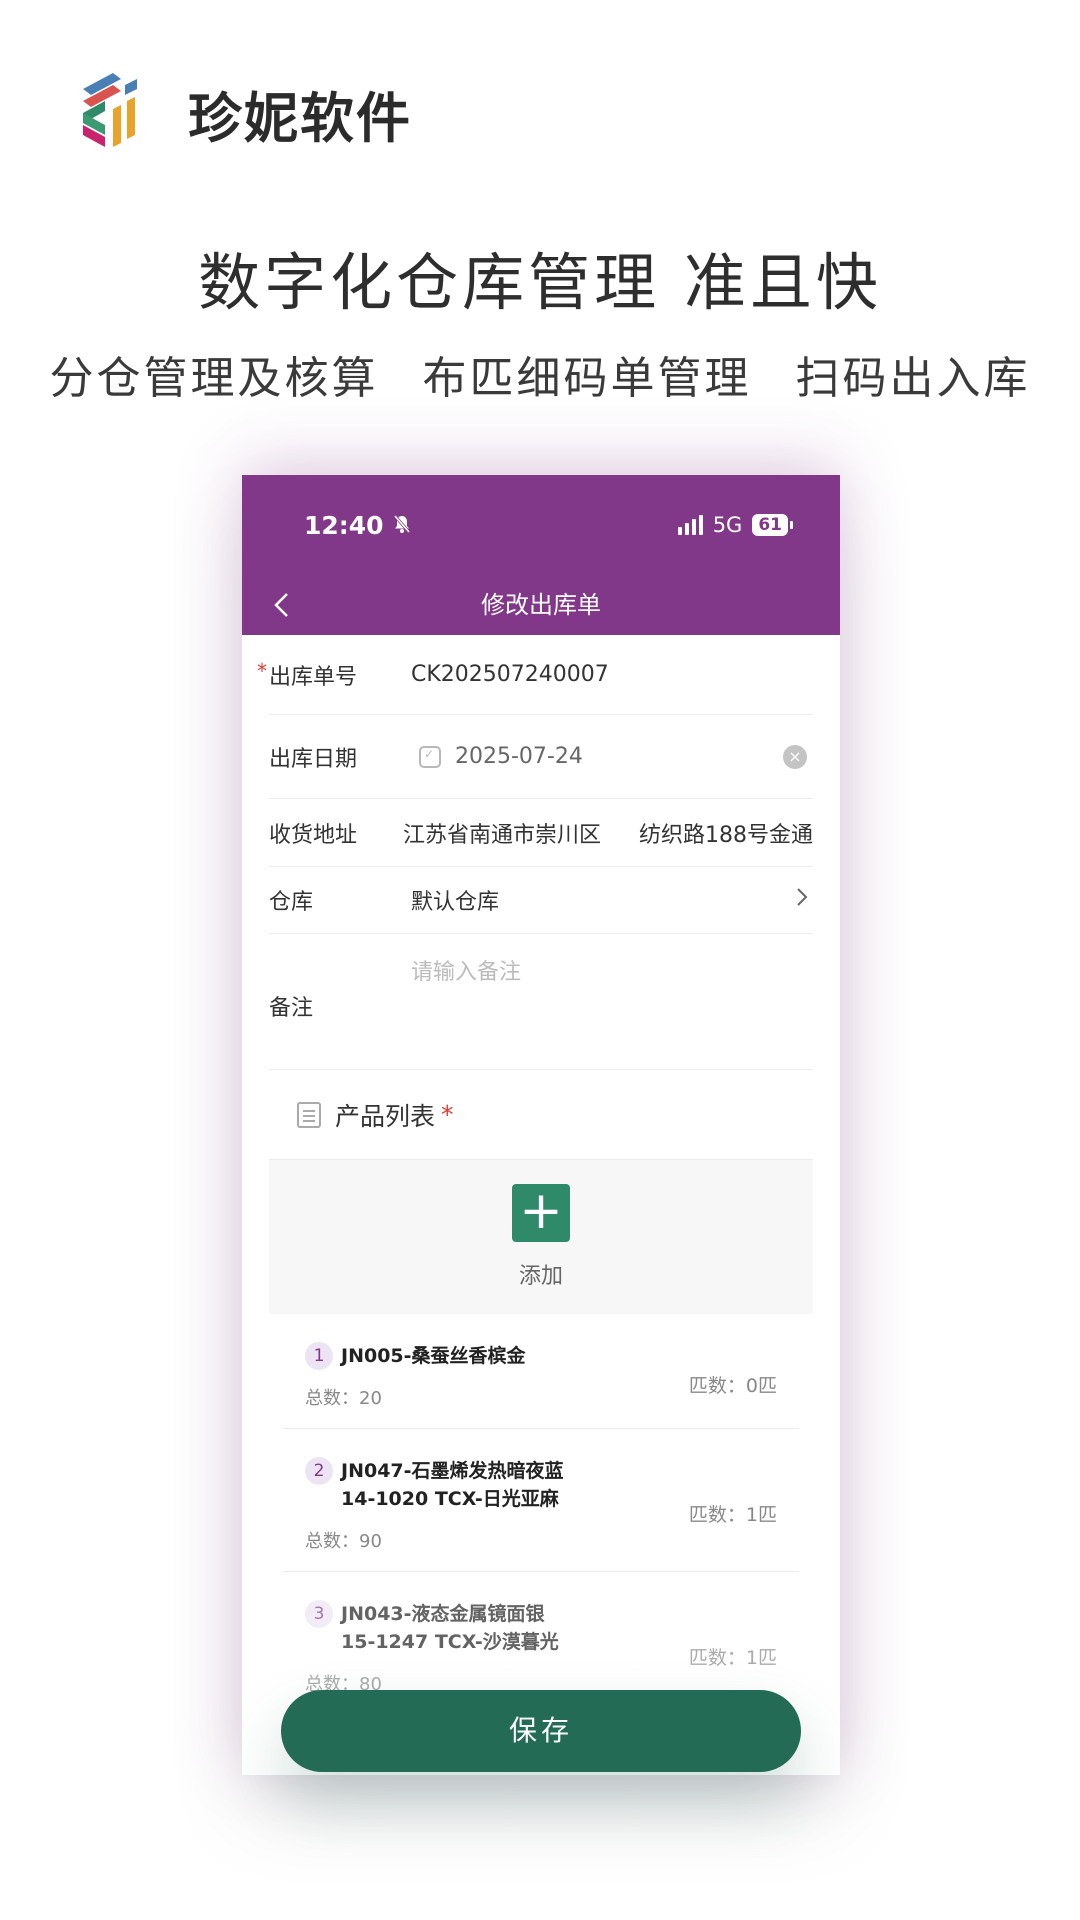  What do you see at coordinates (541, 1115) in the screenshot?
I see `product-list-header: 产品列表 *` at bounding box center [541, 1115].